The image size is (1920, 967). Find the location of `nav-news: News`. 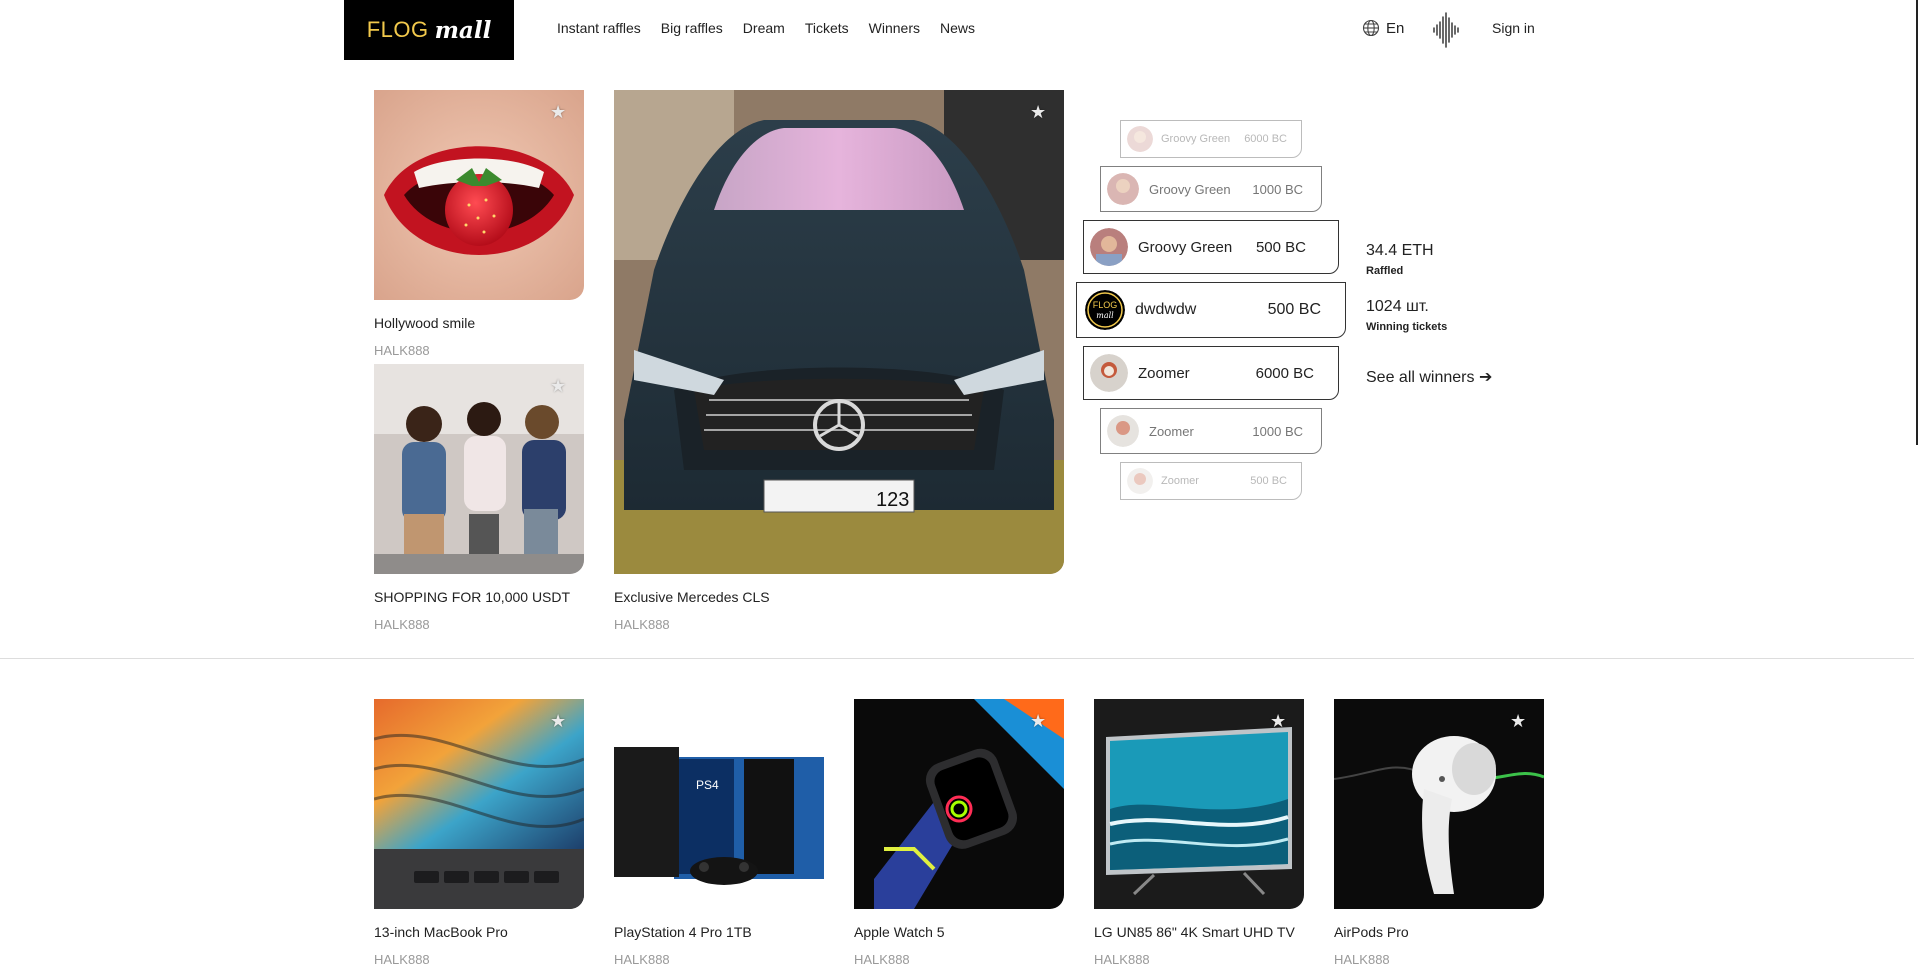

nav-news: News is located at coordinates (957, 28).